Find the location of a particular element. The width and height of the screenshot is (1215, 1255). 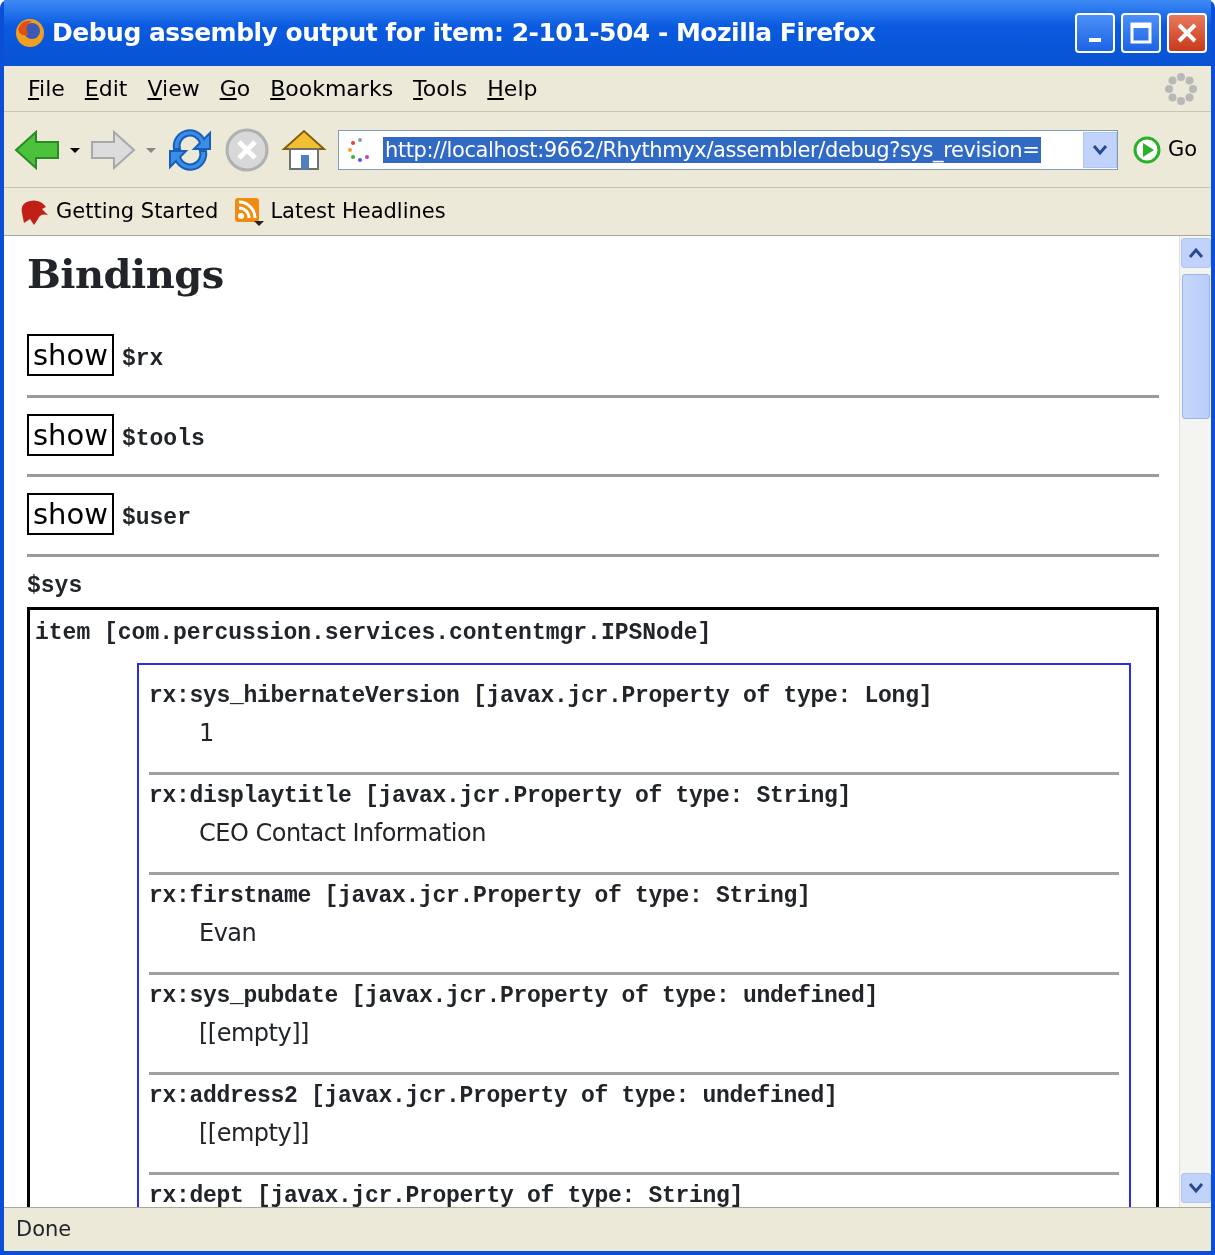

maximize-icon is located at coordinates (1141, 33).